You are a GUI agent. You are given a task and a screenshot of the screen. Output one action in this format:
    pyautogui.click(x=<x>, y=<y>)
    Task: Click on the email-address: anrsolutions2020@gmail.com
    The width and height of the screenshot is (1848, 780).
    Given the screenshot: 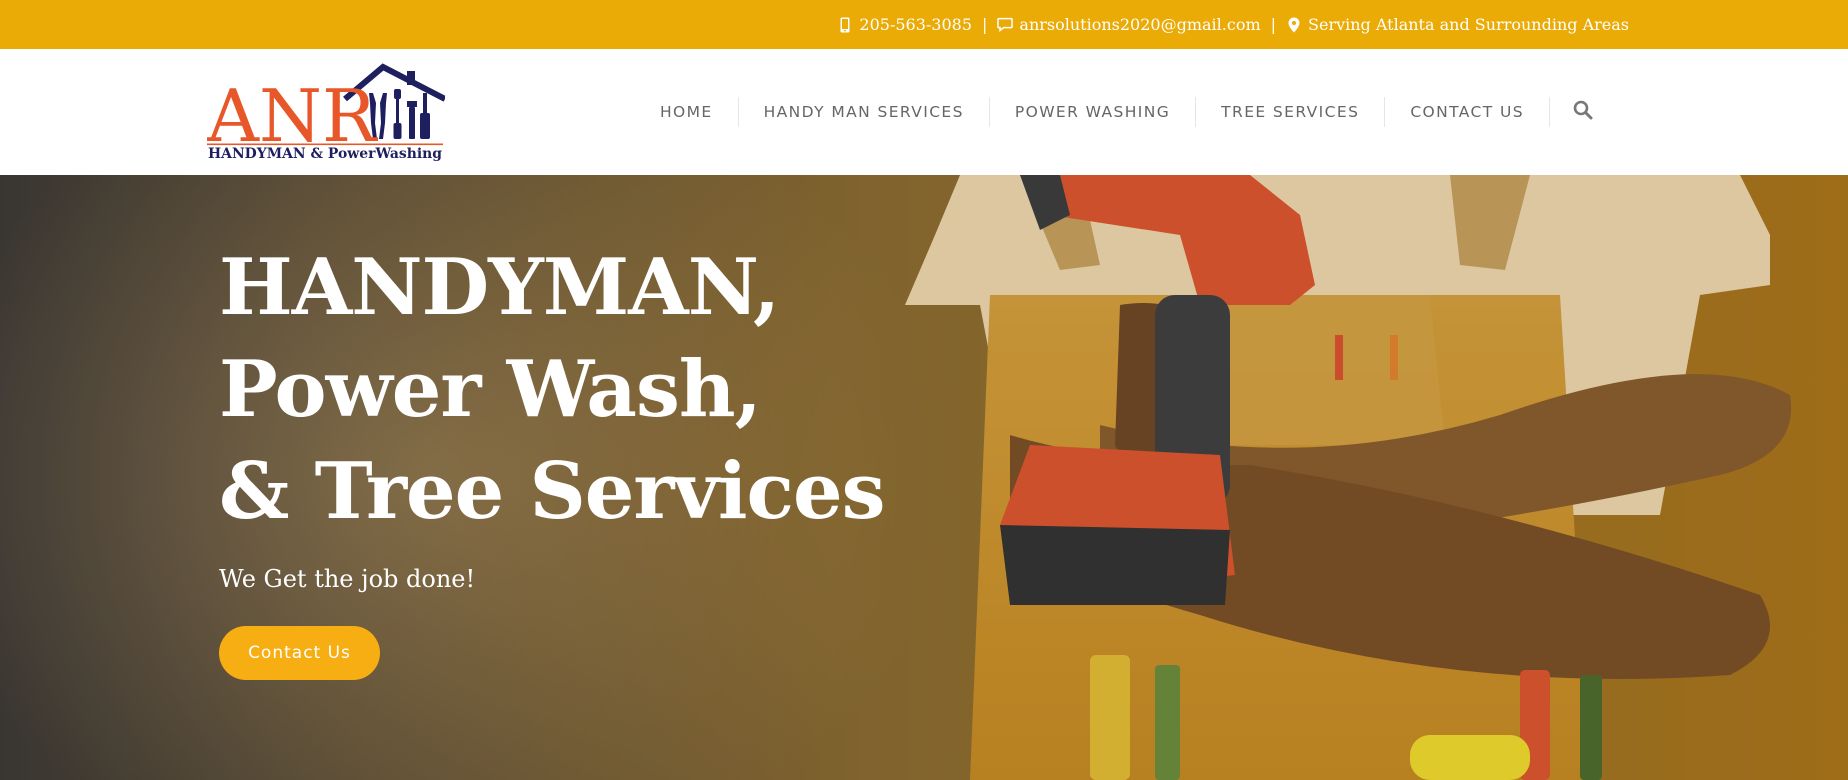 What is the action you would take?
    pyautogui.click(x=1140, y=24)
    